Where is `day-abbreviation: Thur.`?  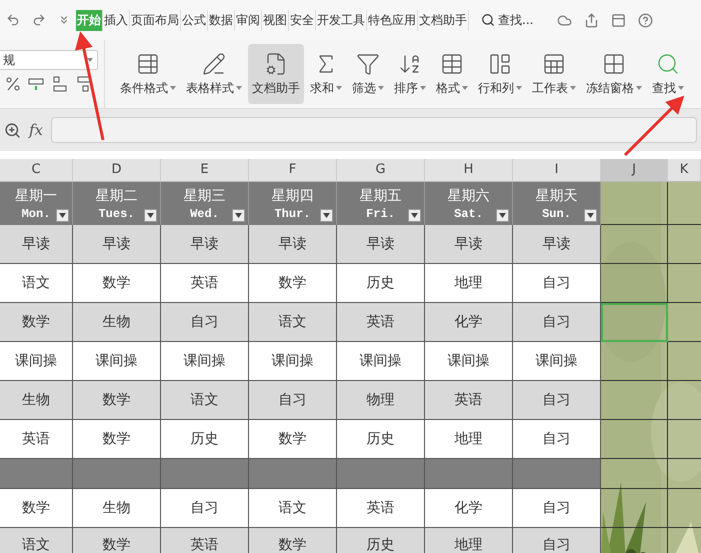
day-abbreviation: Thur. is located at coordinates (292, 213).